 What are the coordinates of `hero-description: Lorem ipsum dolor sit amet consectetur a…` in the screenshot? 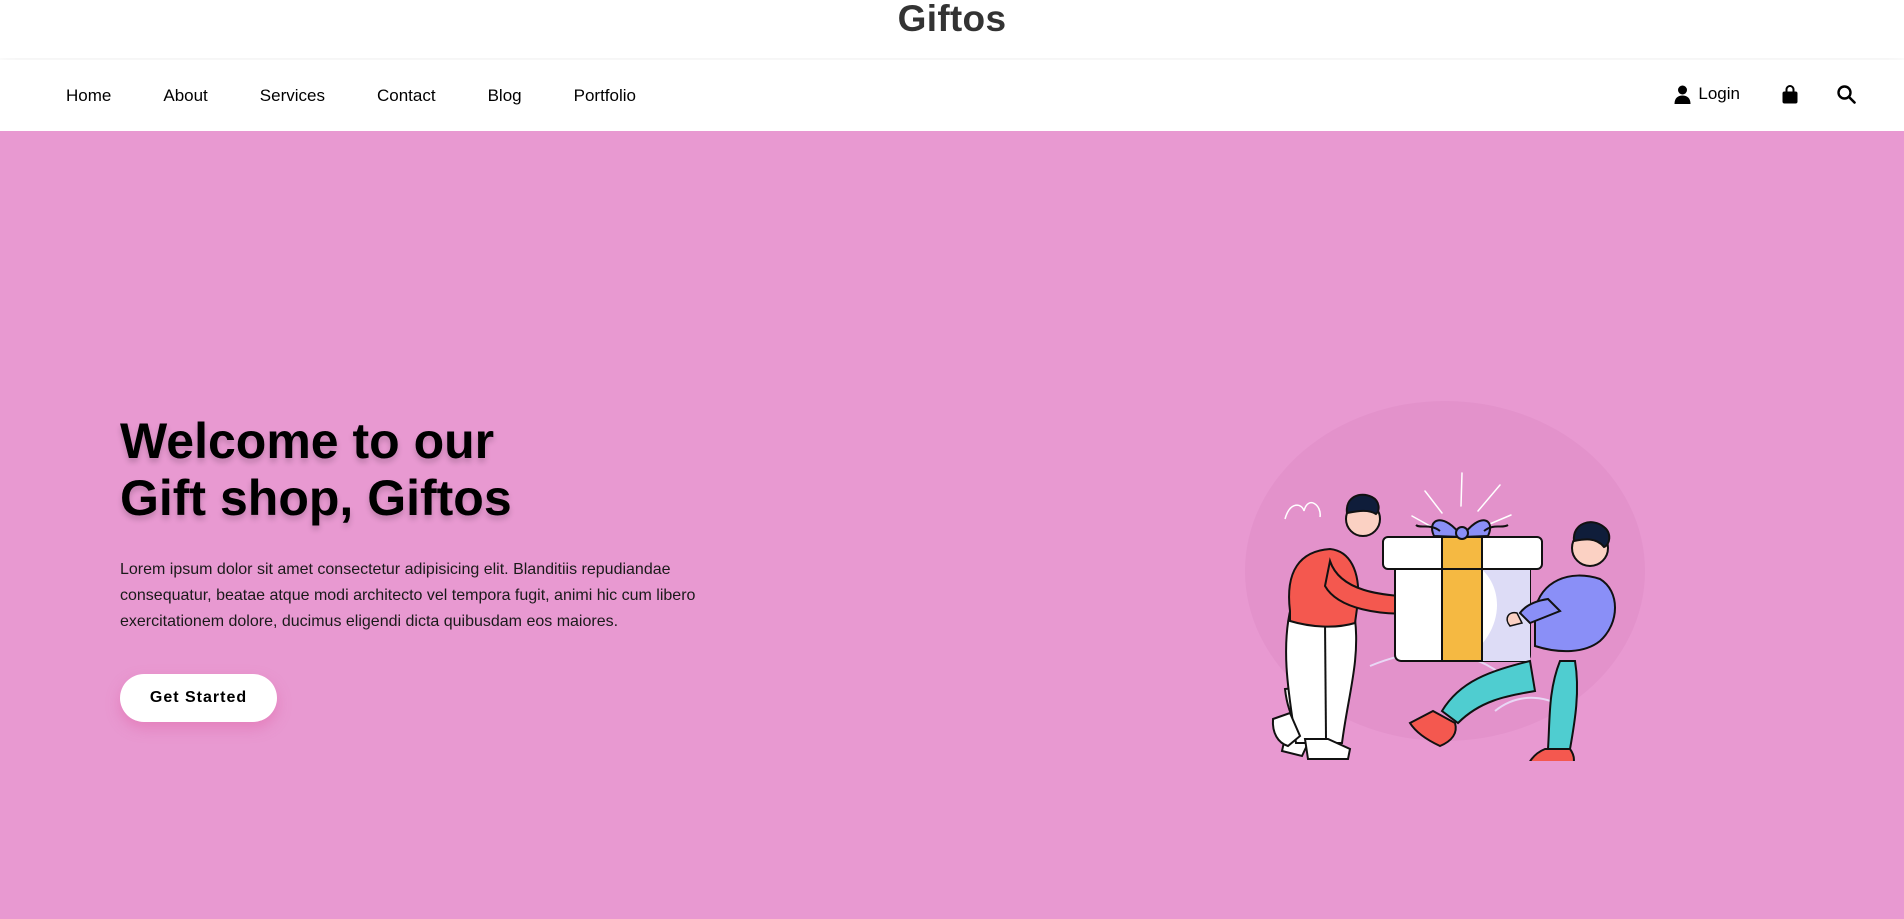 It's located at (408, 595).